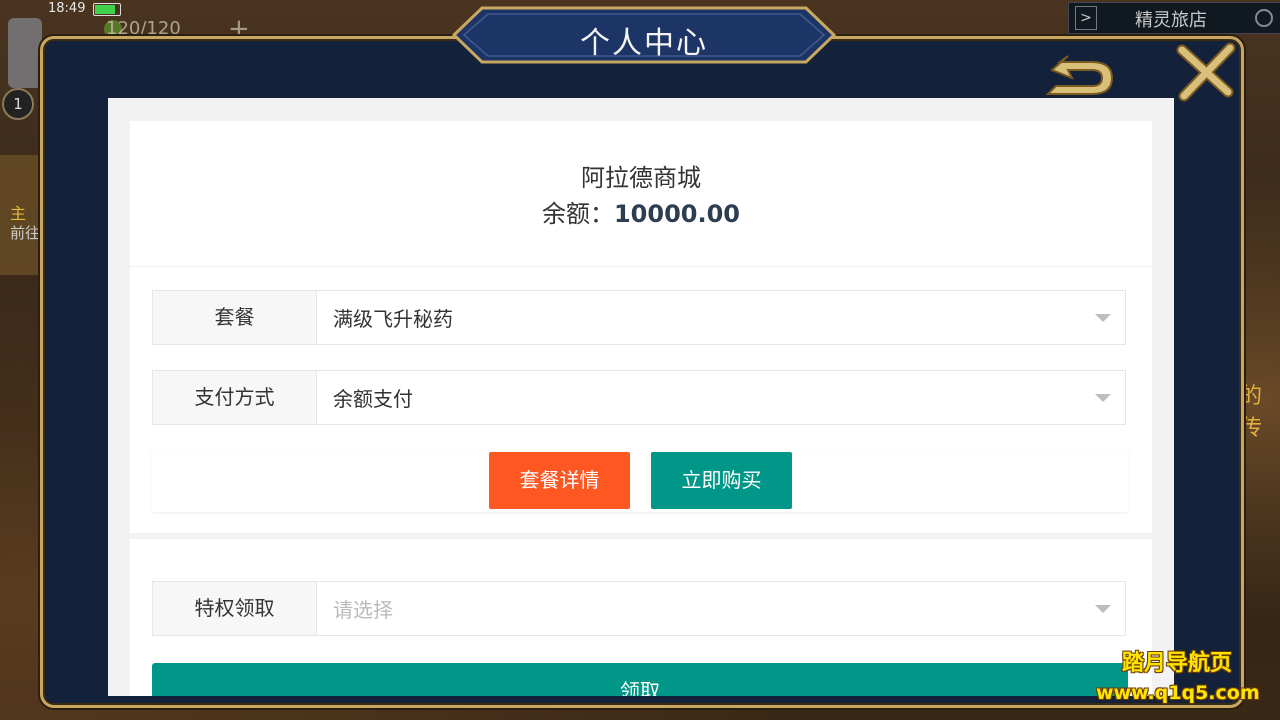 Image resolution: width=1280 pixels, height=720 pixels. I want to click on section-divider, so click(641, 536).